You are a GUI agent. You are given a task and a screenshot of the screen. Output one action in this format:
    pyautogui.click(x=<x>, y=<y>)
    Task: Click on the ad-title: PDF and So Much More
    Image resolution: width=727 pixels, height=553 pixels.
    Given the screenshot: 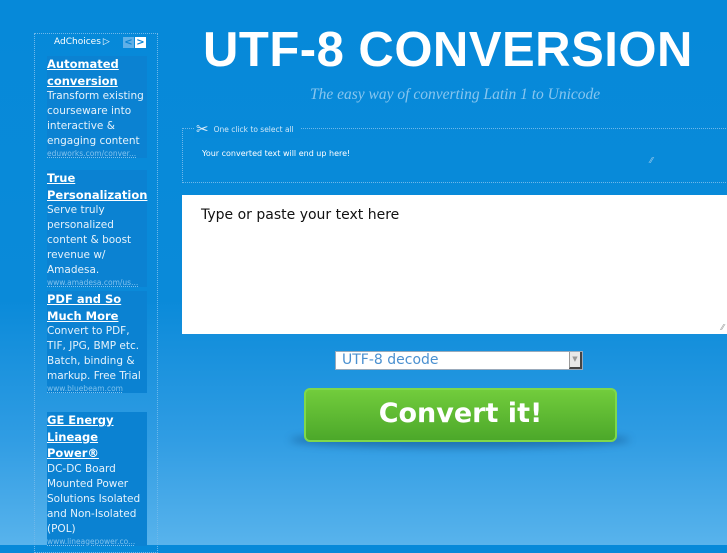 What is the action you would take?
    pyautogui.click(x=97, y=307)
    